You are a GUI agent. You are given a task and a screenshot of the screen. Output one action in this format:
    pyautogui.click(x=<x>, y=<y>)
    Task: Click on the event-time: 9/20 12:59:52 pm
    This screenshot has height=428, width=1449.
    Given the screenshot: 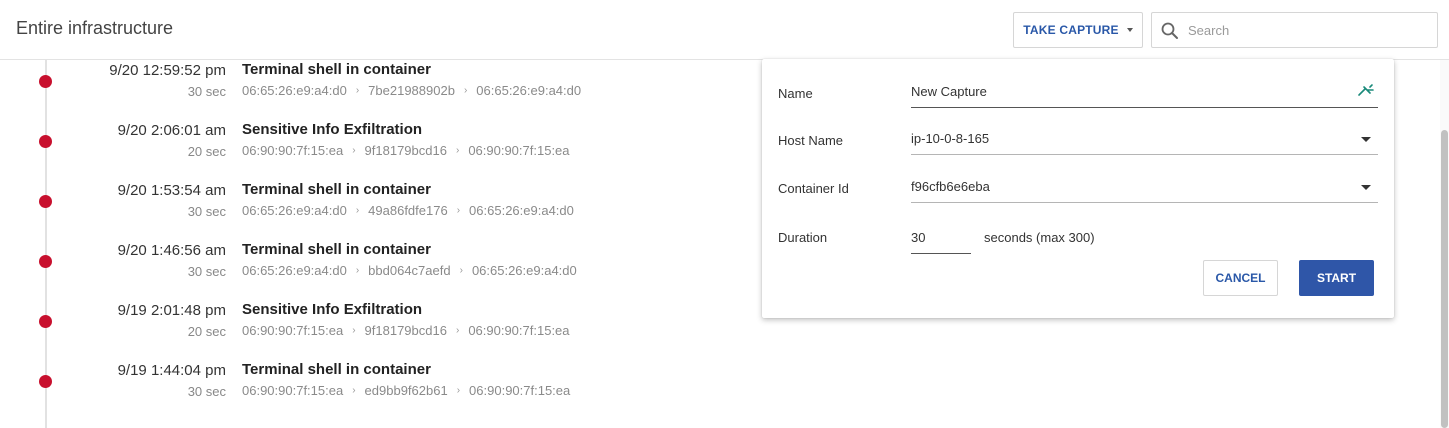 What is the action you would take?
    pyautogui.click(x=167, y=70)
    